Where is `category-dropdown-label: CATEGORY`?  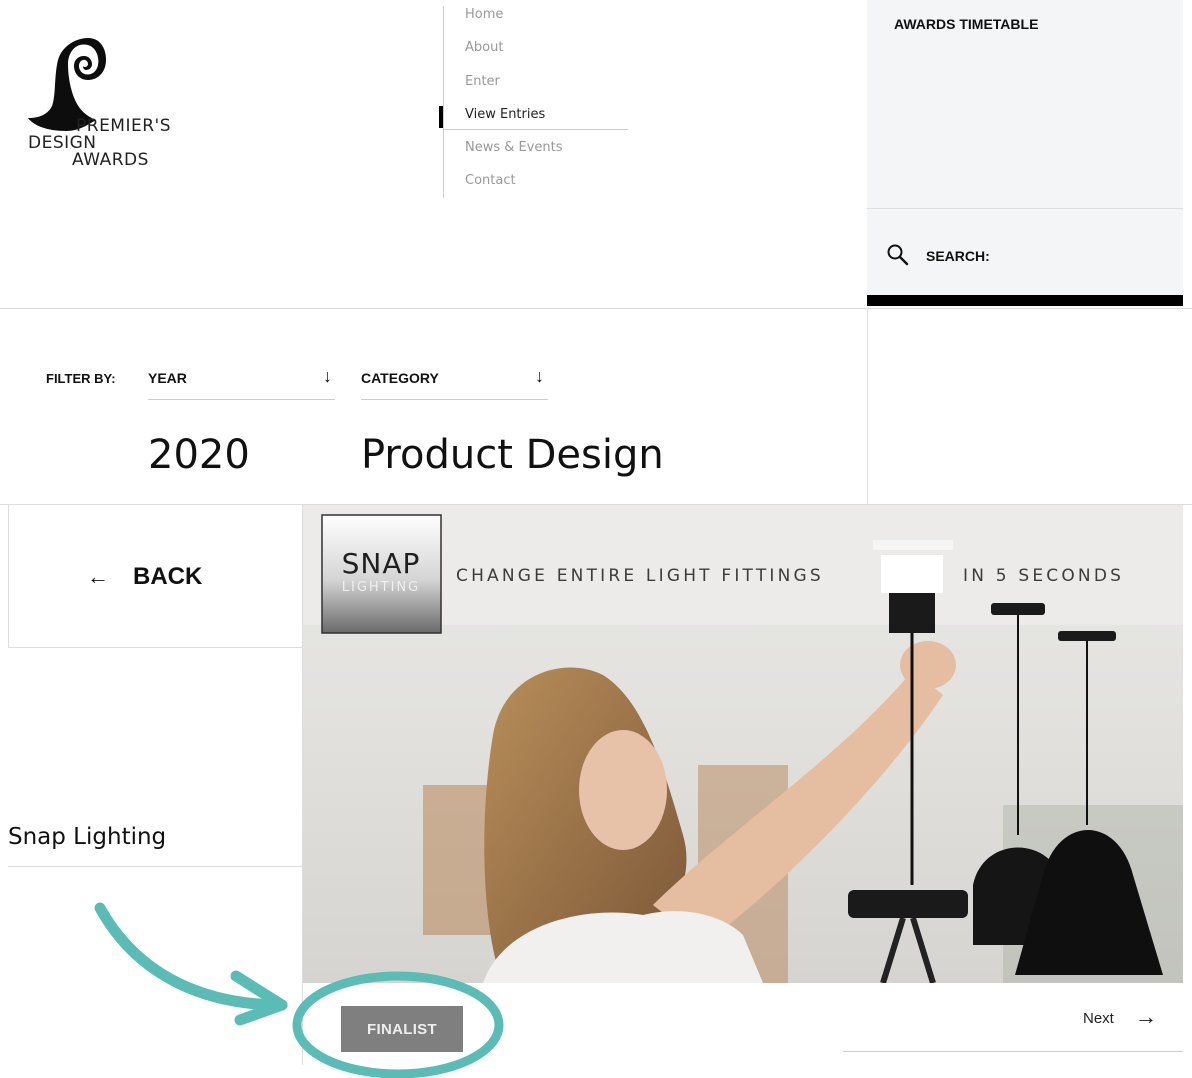 category-dropdown-label: CATEGORY is located at coordinates (400, 378).